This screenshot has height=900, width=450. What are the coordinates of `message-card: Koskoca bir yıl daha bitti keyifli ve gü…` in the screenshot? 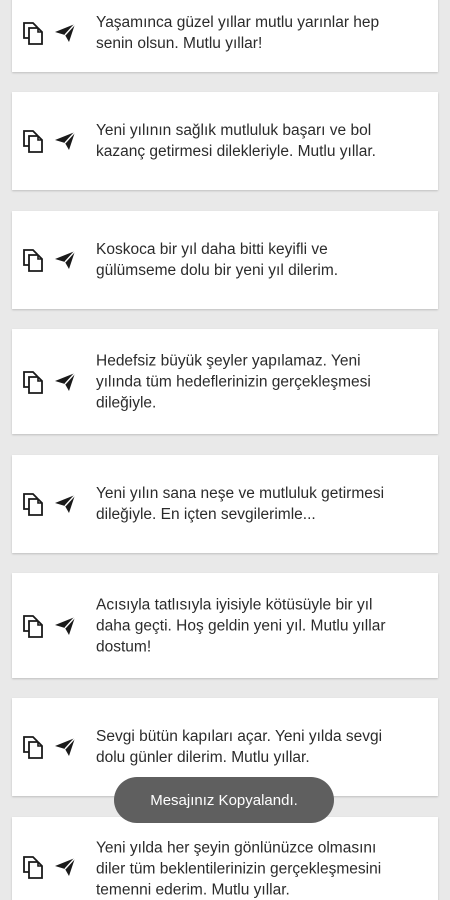 It's located at (225, 260).